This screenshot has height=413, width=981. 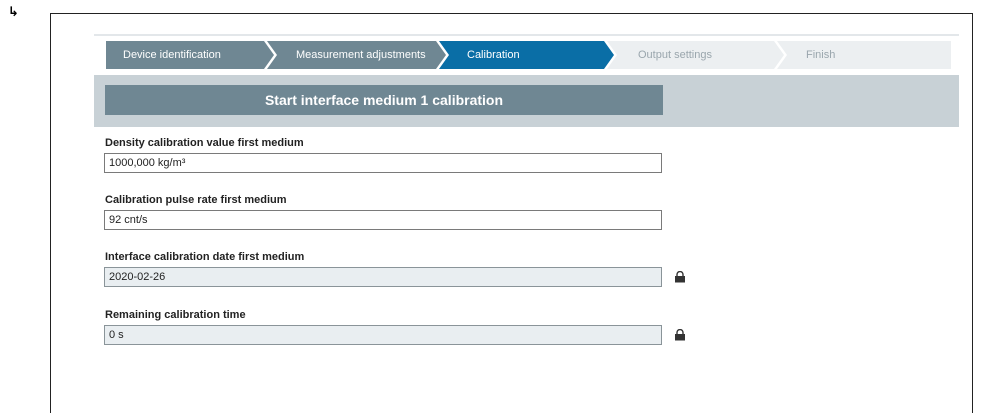 I want to click on wizard-step-calibration-bg, so click(x=526, y=55).